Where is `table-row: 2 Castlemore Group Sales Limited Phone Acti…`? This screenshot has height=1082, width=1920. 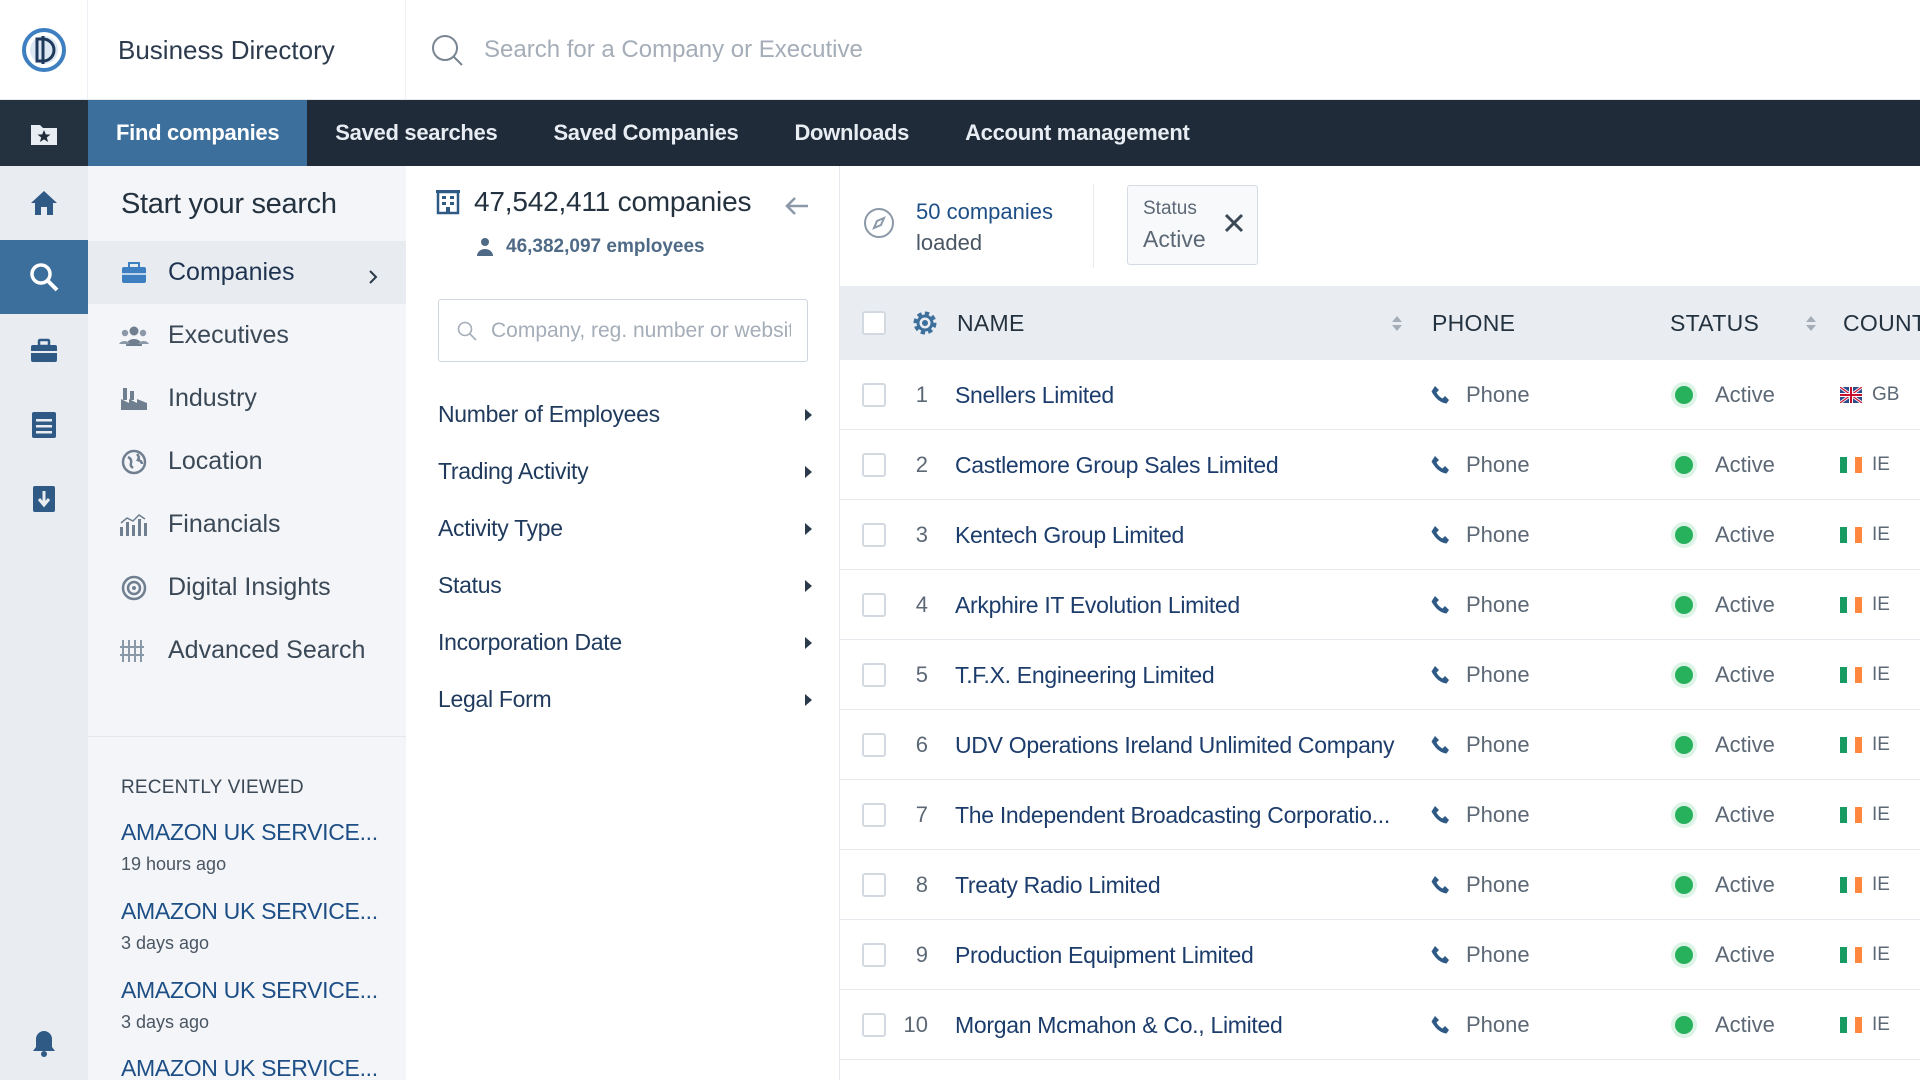 table-row: 2 Castlemore Group Sales Limited Phone Acti… is located at coordinates (1380, 465).